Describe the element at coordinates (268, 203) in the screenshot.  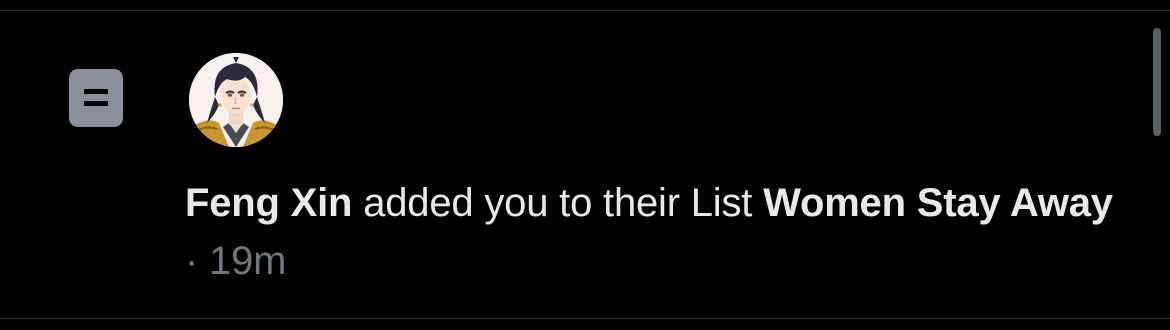
I see `user-name-link: Feng Xin` at that location.